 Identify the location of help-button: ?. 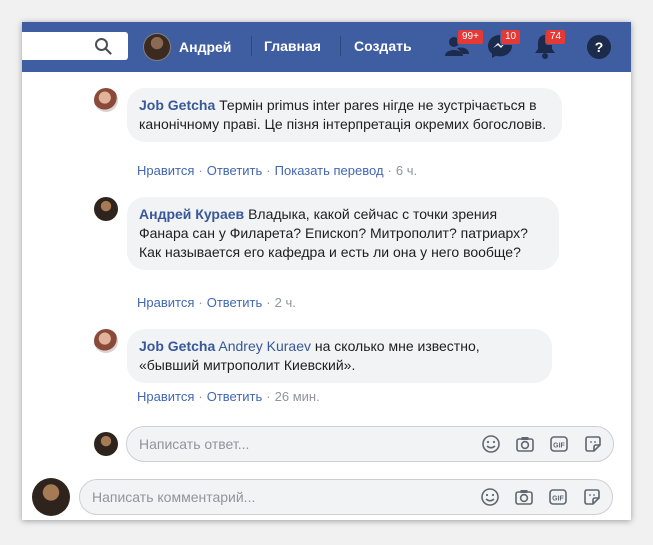
(599, 47).